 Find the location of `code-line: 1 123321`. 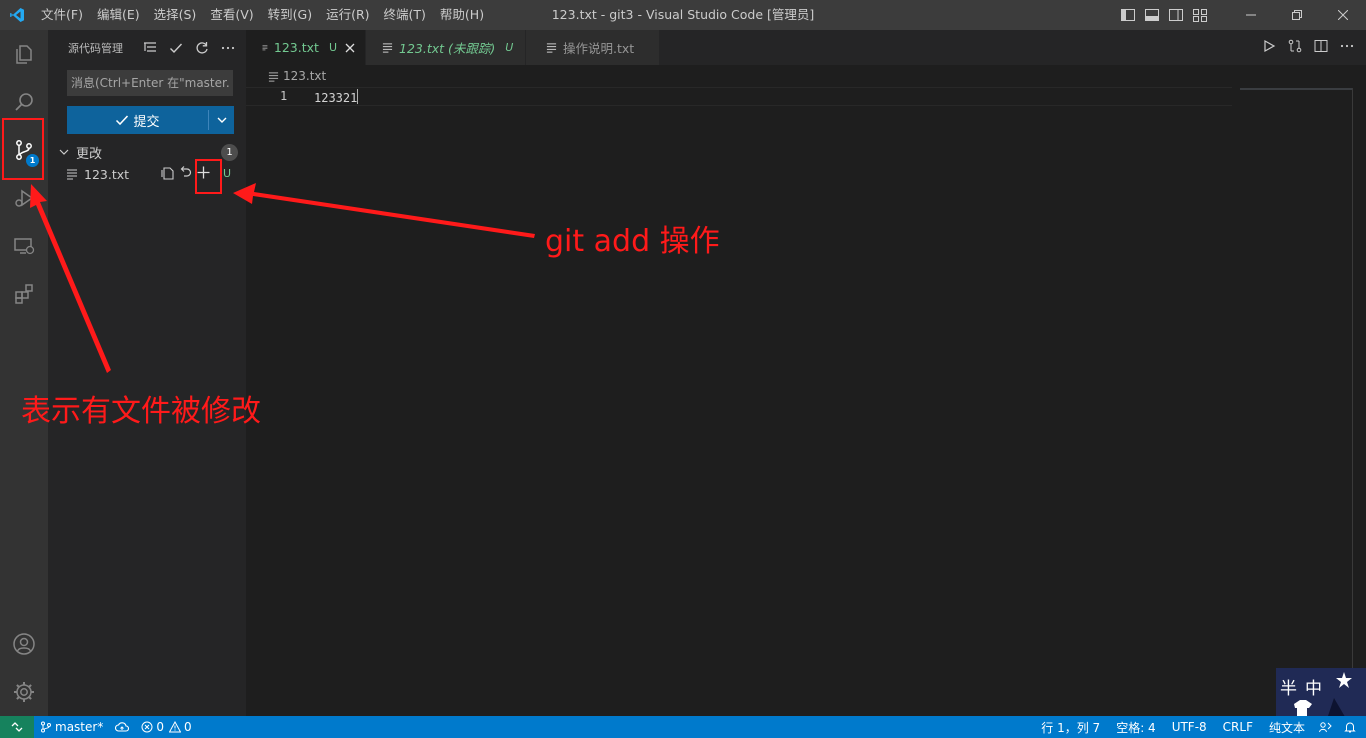

code-line: 1 123321 is located at coordinates (739, 96).